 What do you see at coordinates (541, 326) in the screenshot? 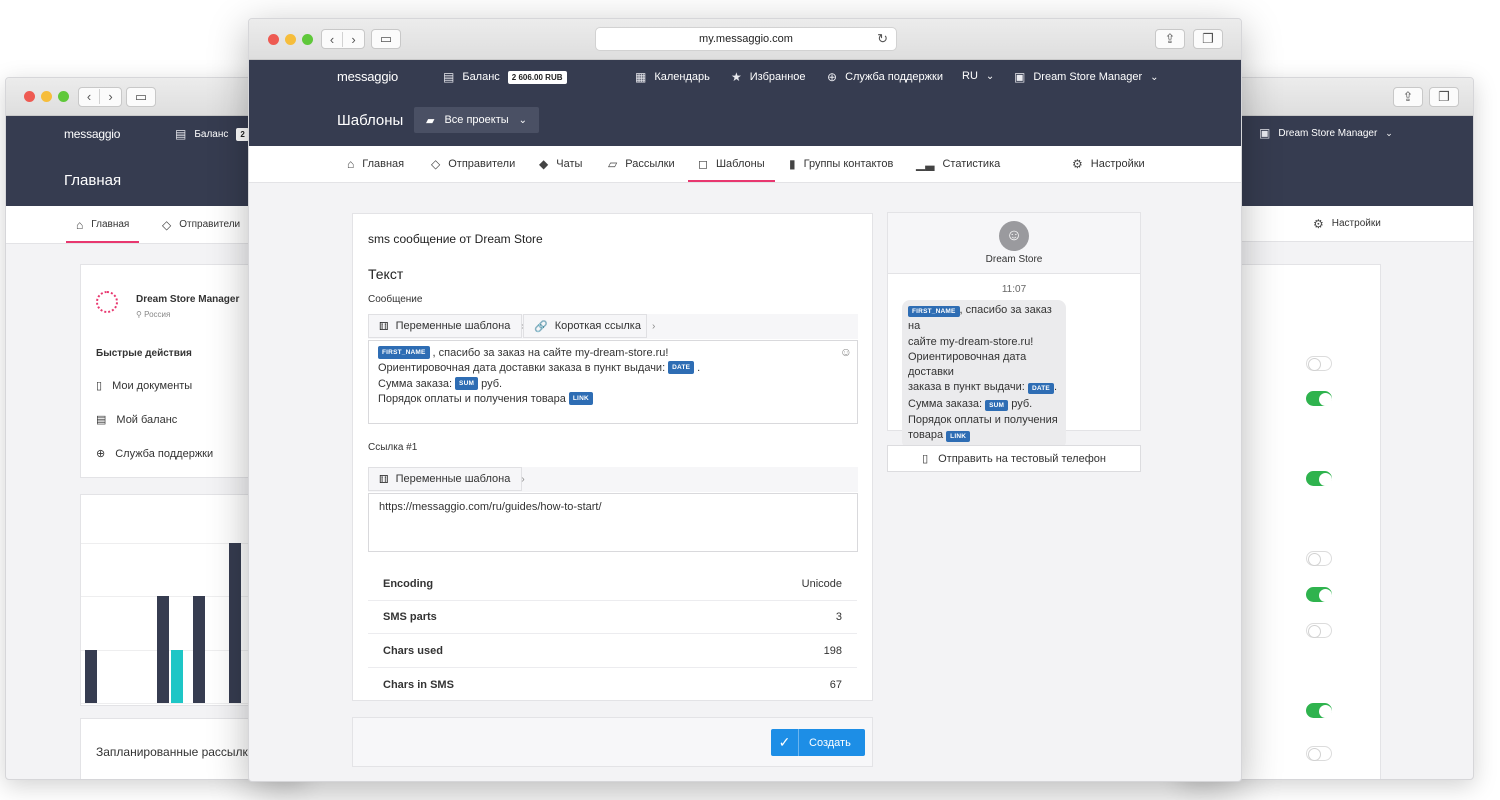
I see `link-icon: 🔗` at bounding box center [541, 326].